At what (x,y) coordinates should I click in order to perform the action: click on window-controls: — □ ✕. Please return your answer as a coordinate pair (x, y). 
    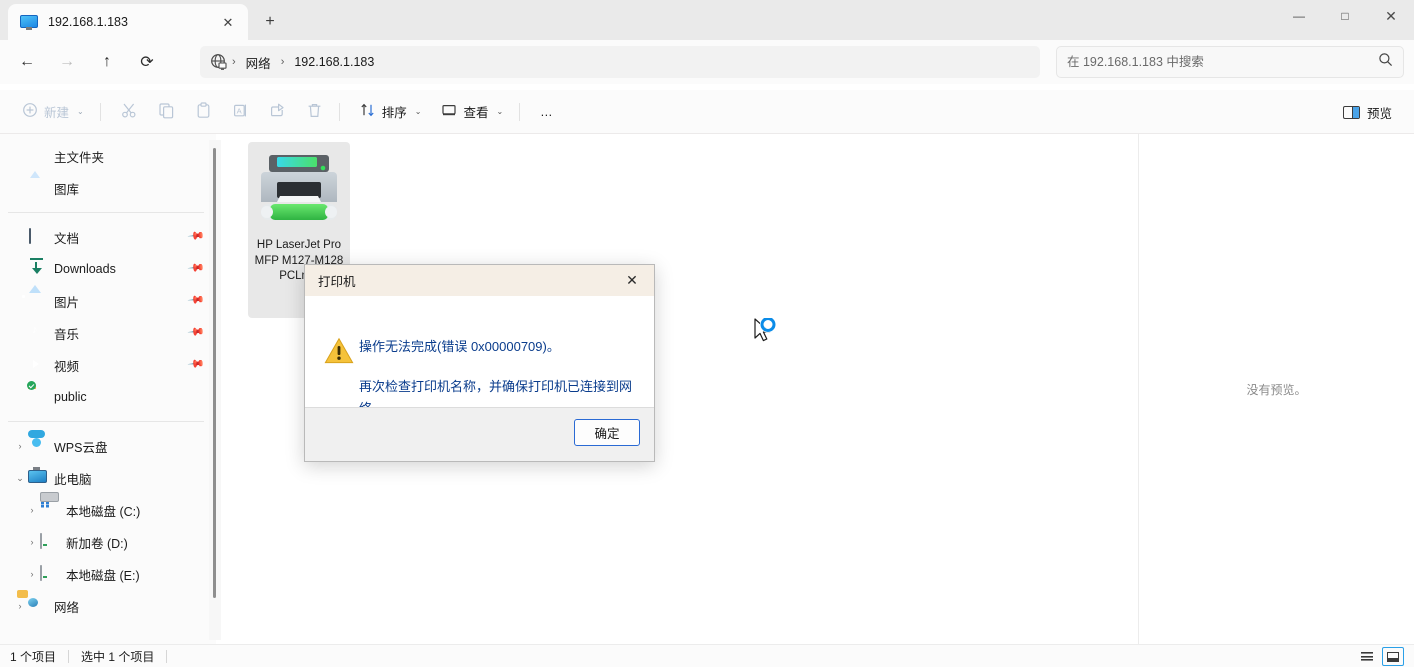
    Looking at the image, I should click on (1345, 20).